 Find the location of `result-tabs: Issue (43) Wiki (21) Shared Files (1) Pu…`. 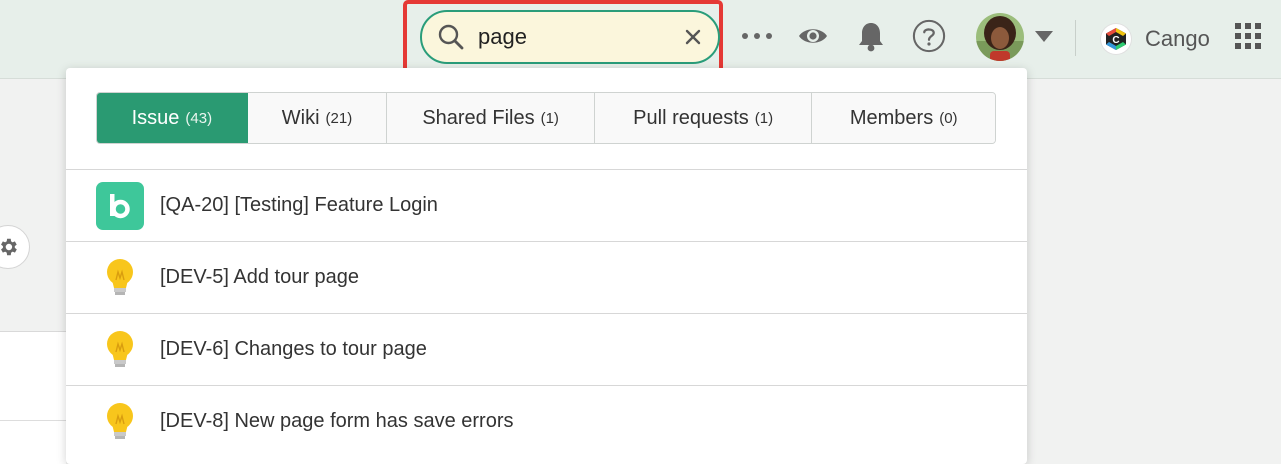

result-tabs: Issue (43) Wiki (21) Shared Files (1) Pu… is located at coordinates (546, 118).